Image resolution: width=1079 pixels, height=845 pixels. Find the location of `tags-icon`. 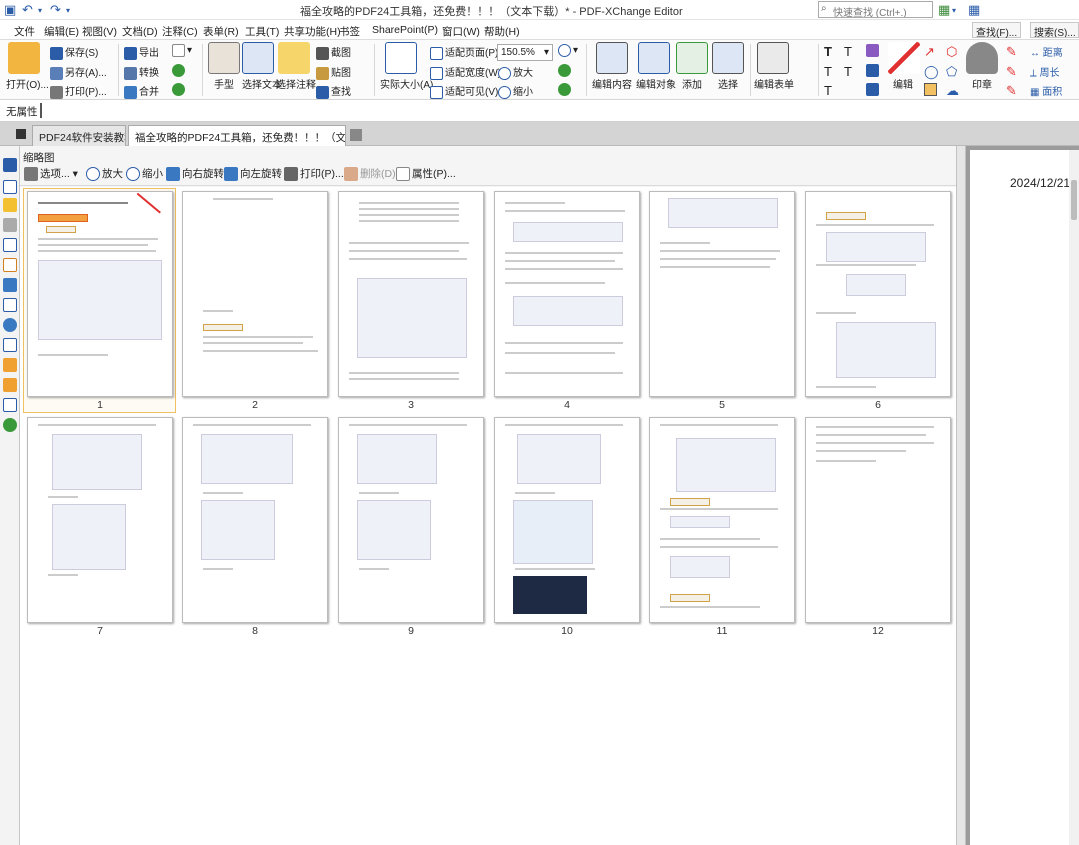

tags-icon is located at coordinates (10, 365).